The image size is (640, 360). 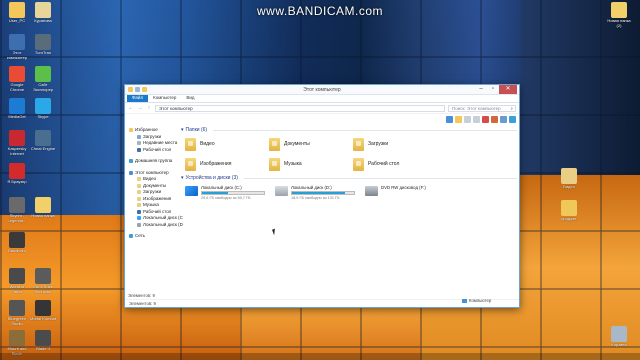 What do you see at coordinates (494, 119) in the screenshot?
I see `properties-icon` at bounding box center [494, 119].